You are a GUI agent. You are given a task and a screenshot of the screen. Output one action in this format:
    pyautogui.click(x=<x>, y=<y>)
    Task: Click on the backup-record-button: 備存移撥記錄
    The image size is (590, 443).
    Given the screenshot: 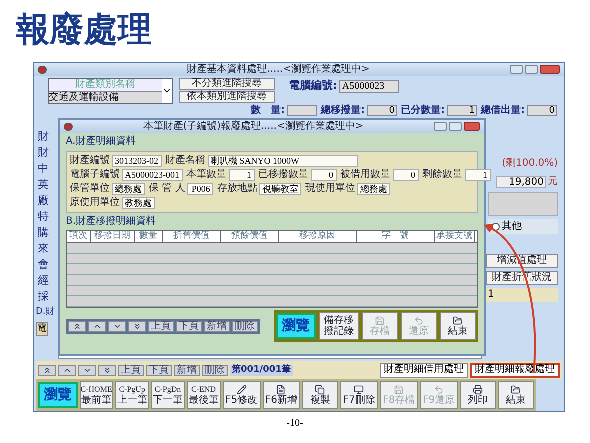 What is the action you would take?
    pyautogui.click(x=339, y=326)
    